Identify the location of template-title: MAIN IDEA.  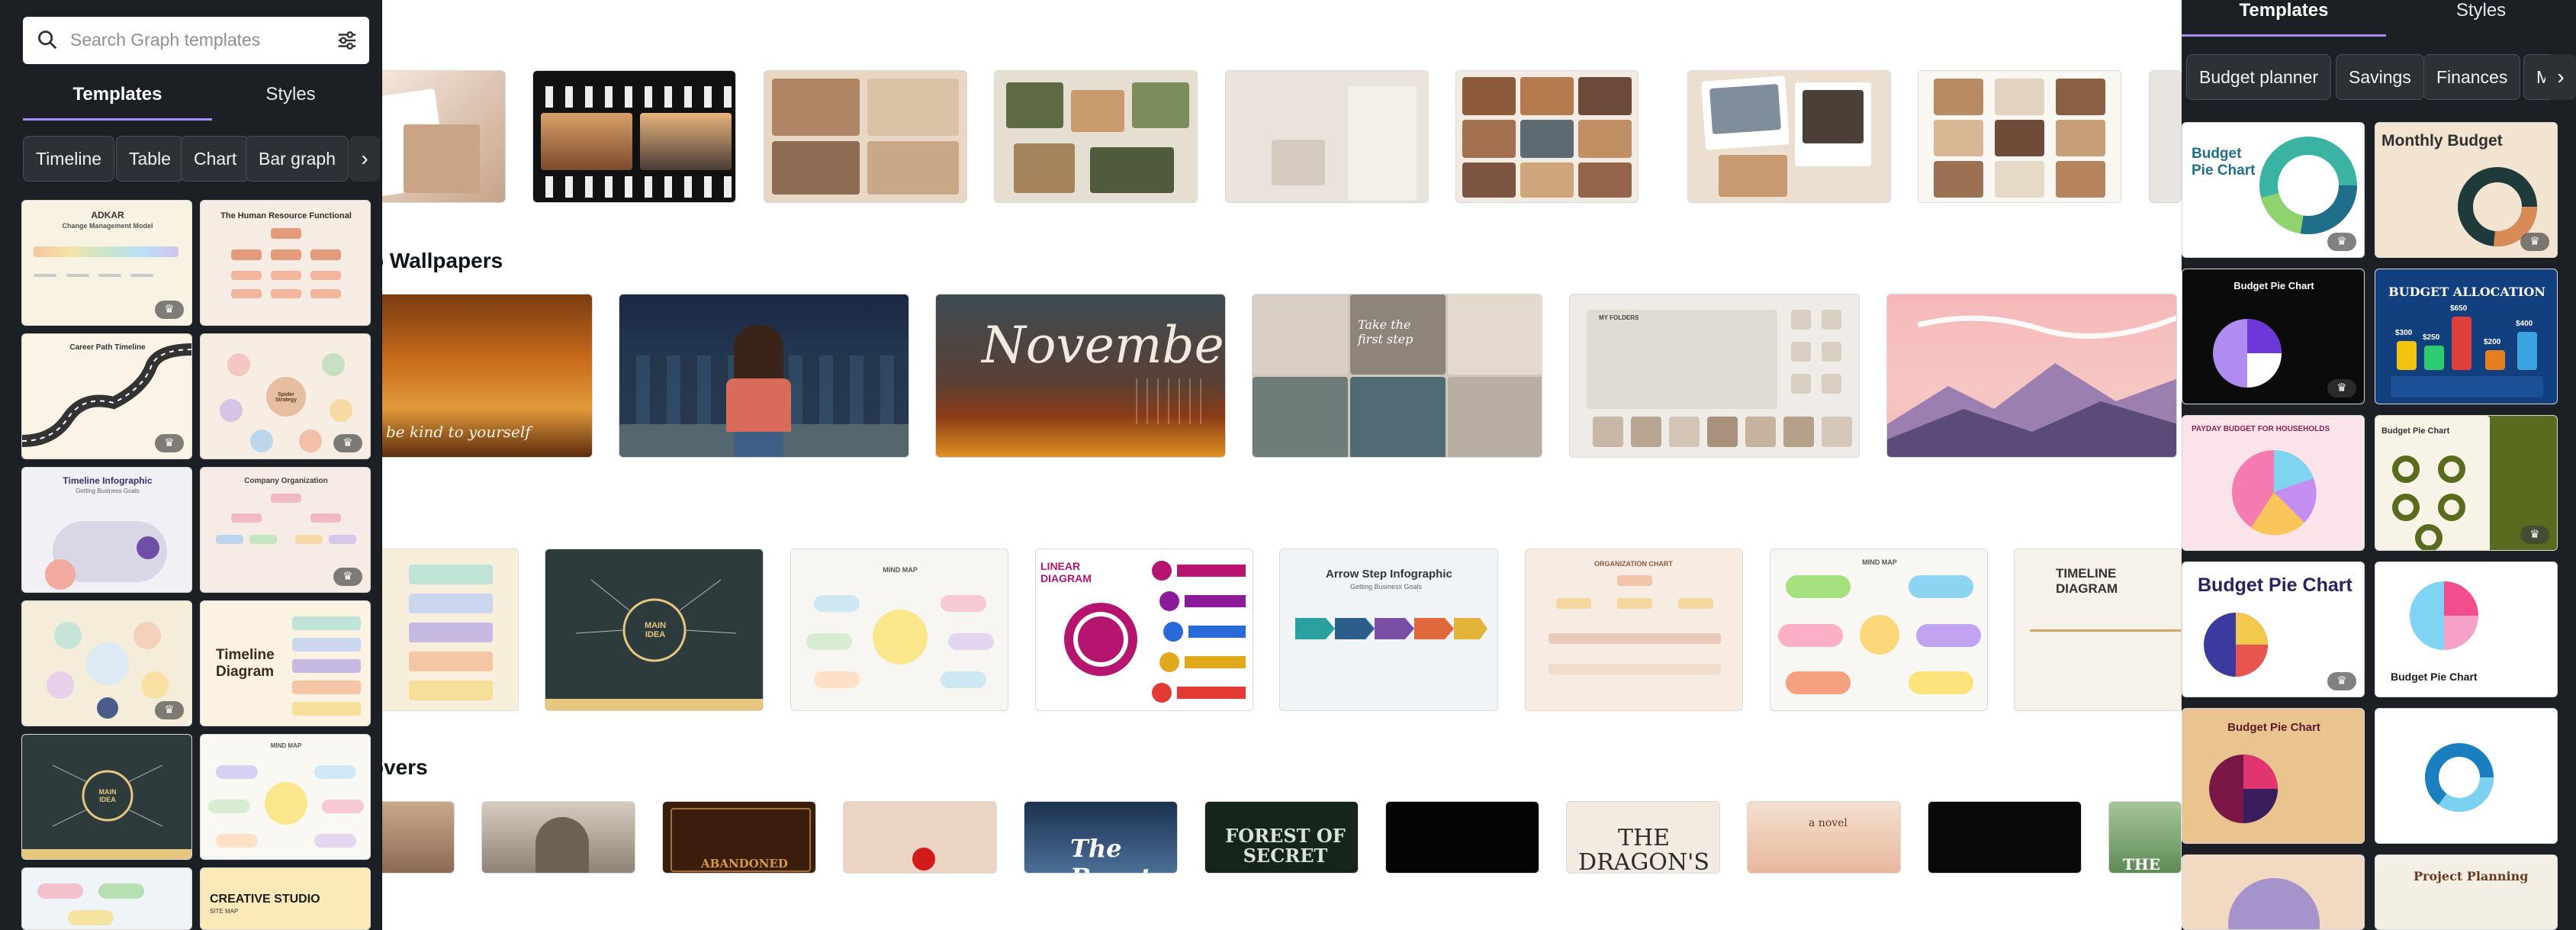
(107, 795).